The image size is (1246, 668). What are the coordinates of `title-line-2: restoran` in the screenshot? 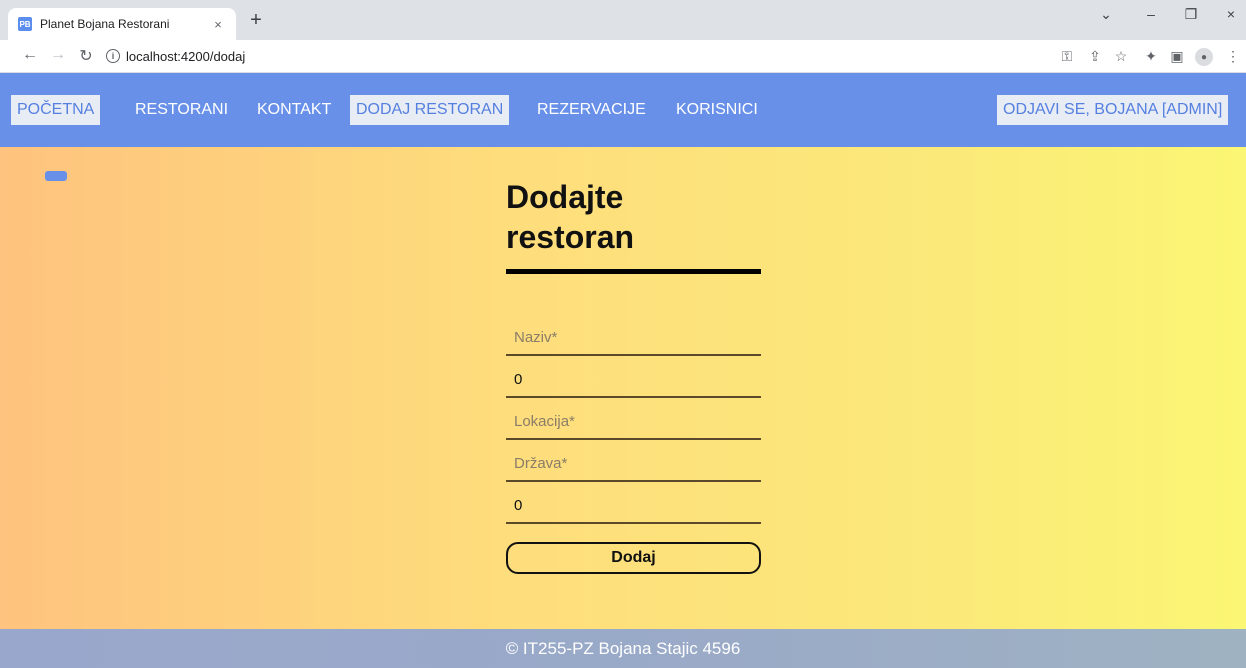 It's located at (570, 237).